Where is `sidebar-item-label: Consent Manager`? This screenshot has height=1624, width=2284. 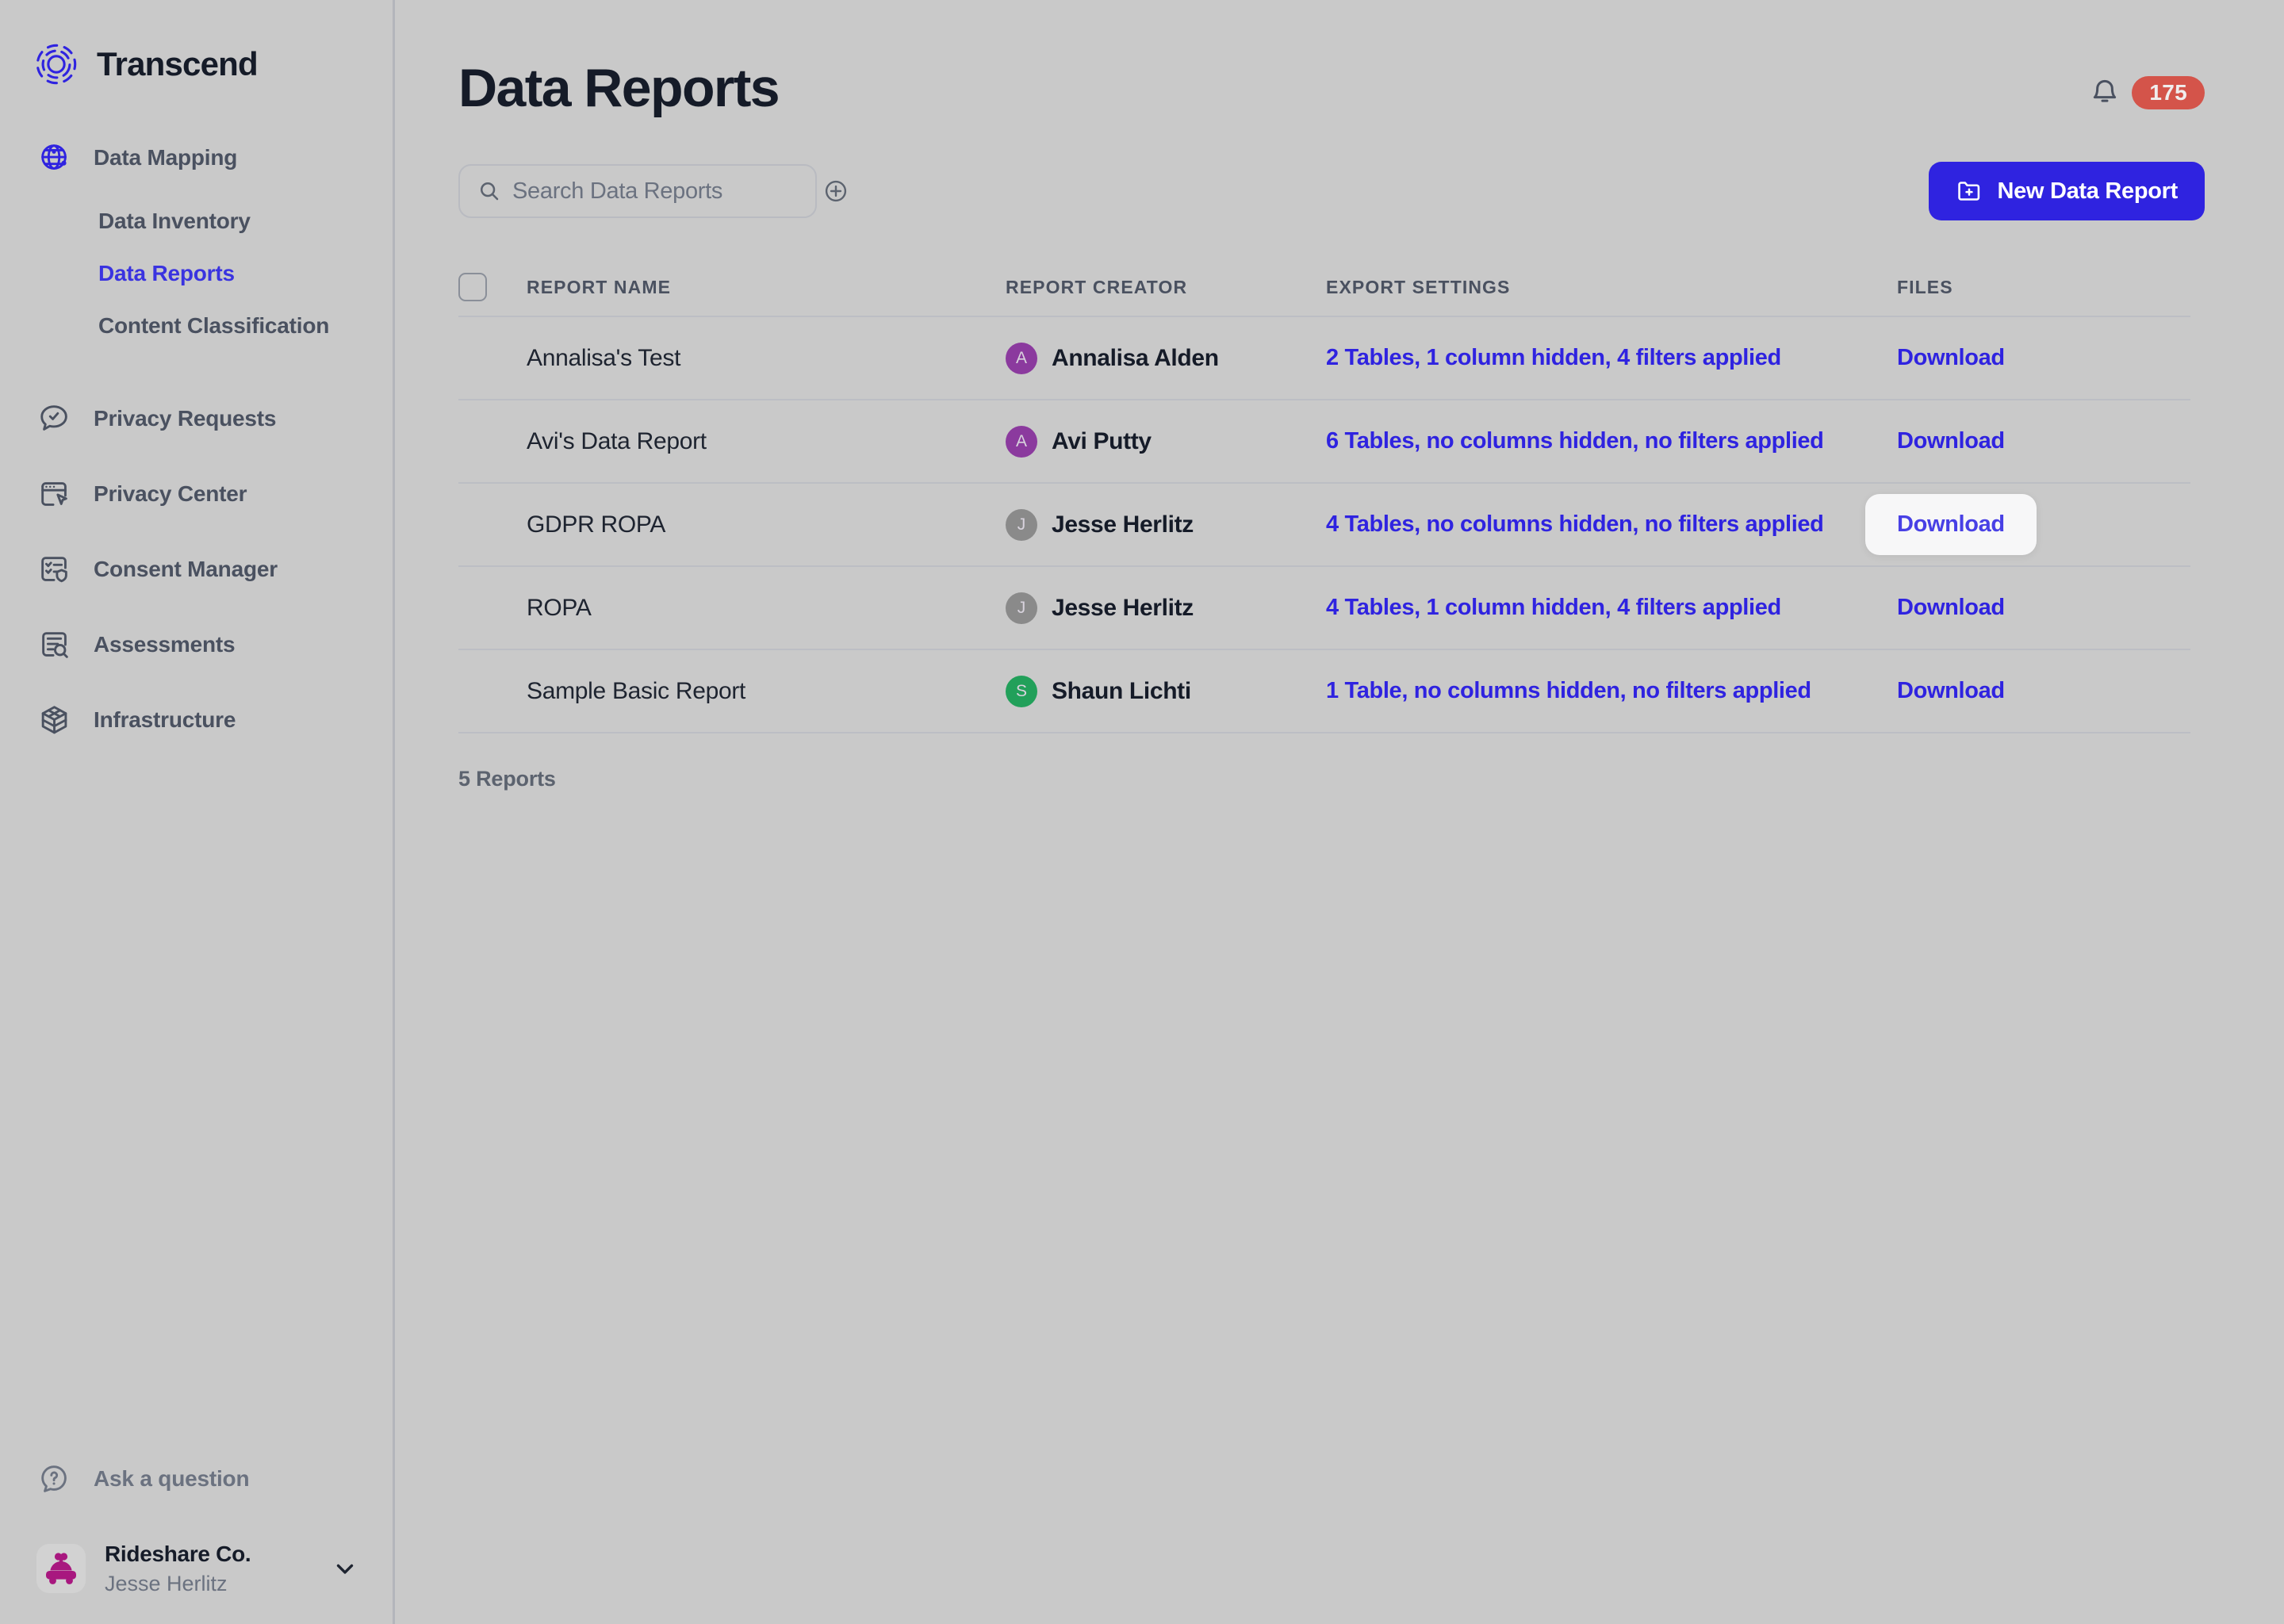 sidebar-item-label: Consent Manager is located at coordinates (186, 568).